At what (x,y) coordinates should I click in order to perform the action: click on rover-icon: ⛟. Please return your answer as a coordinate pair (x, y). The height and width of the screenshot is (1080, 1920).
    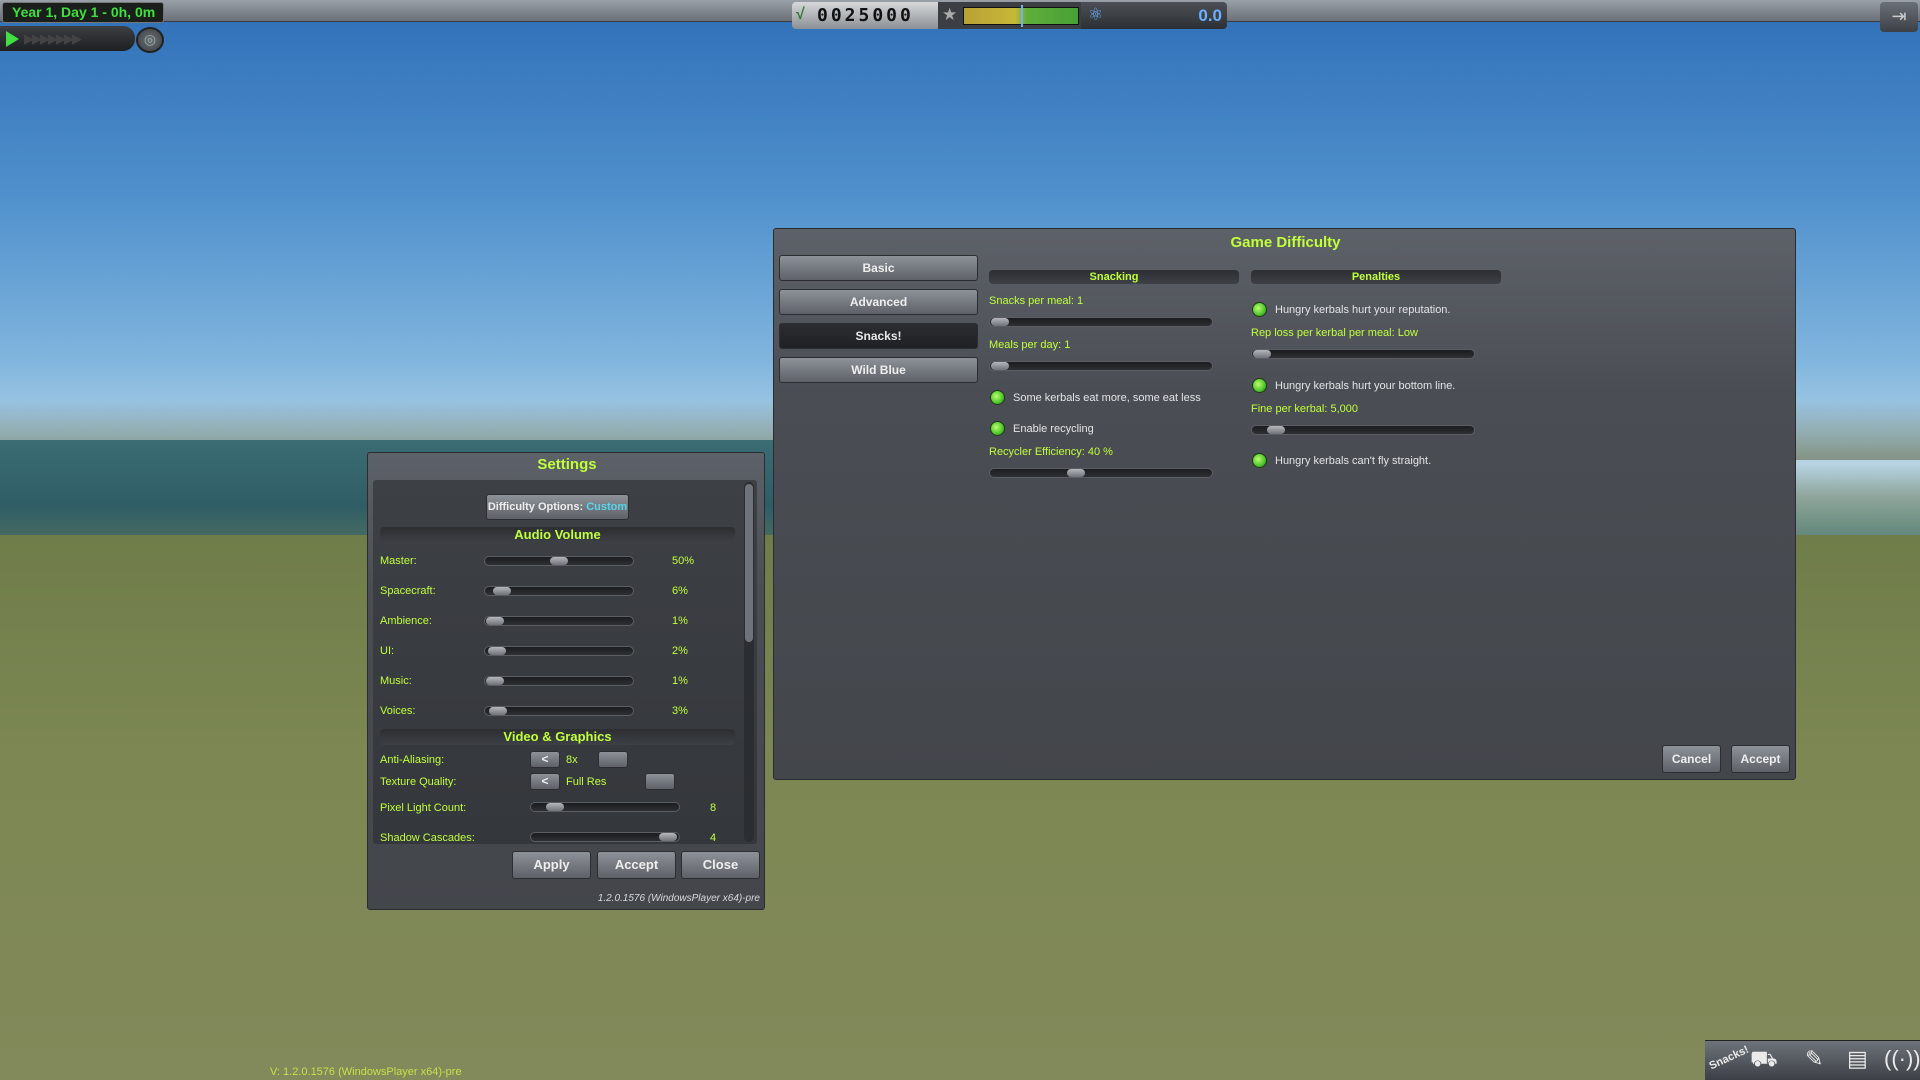
    Looking at the image, I should click on (1764, 1060).